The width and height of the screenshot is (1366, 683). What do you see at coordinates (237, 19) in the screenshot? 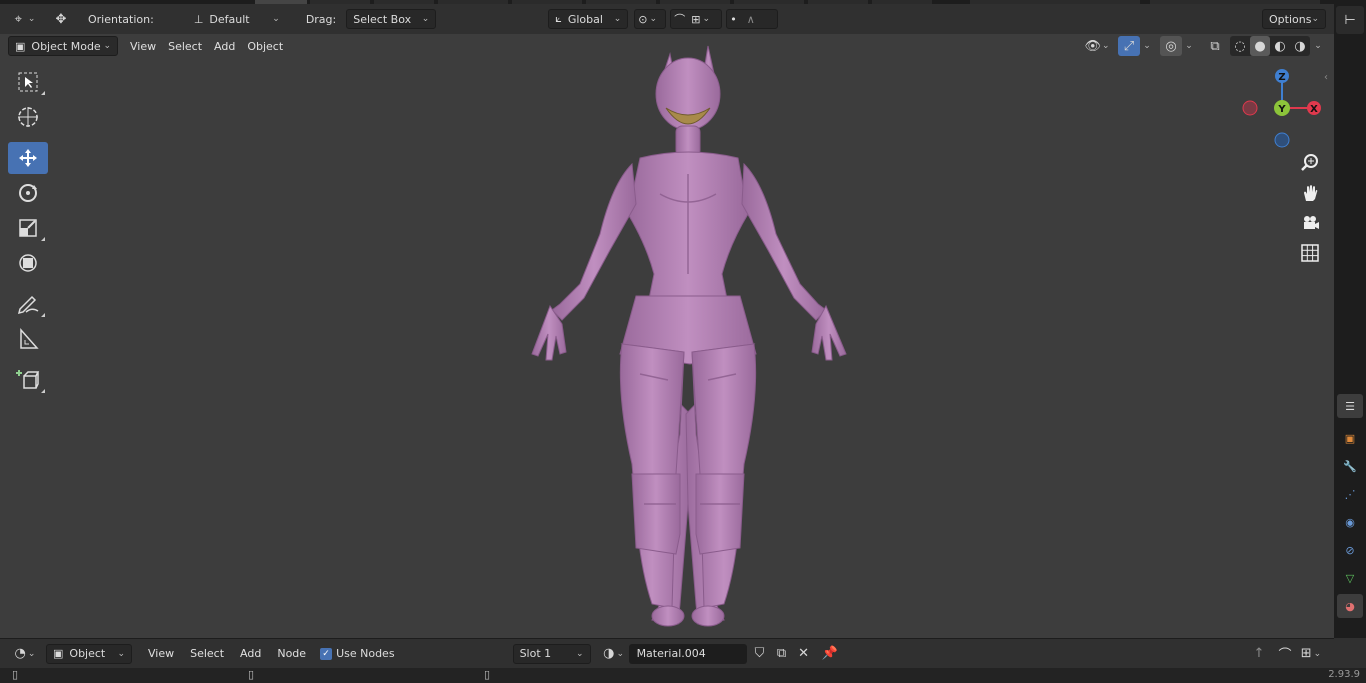
I see `orientation-dropdown: ⊥ Default ⌄` at bounding box center [237, 19].